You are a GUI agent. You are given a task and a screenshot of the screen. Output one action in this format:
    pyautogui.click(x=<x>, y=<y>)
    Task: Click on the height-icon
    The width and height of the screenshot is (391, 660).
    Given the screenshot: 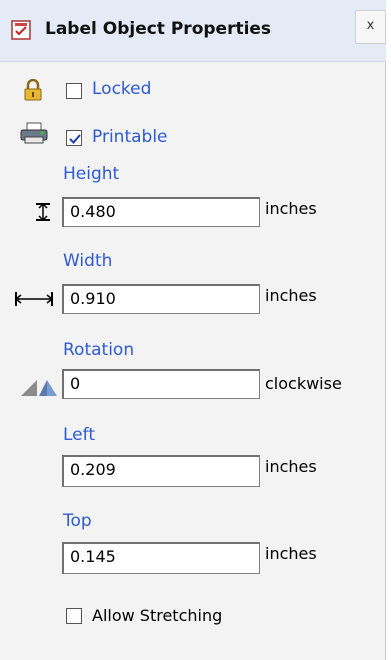 What is the action you would take?
    pyautogui.click(x=43, y=212)
    